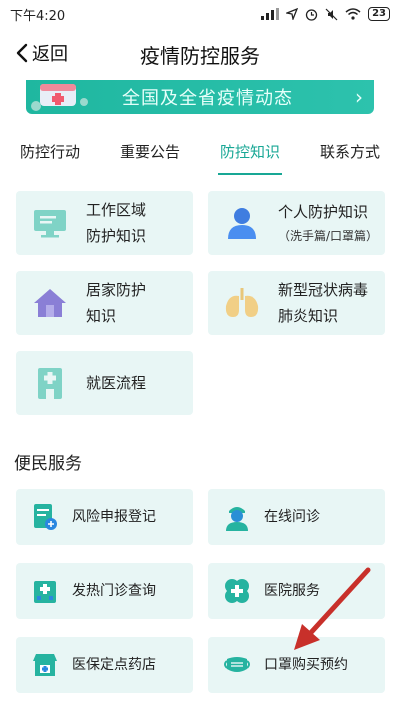  Describe the element at coordinates (50, 223) in the screenshot. I see `monitor-icon` at that location.